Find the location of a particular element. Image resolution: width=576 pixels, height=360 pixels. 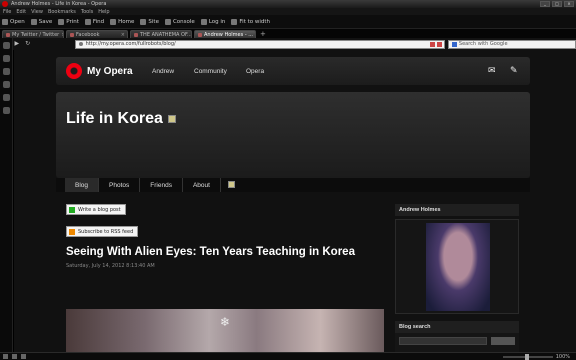

url-input: http://my.opera.com/fullrobots/blog/ is located at coordinates (259, 44).